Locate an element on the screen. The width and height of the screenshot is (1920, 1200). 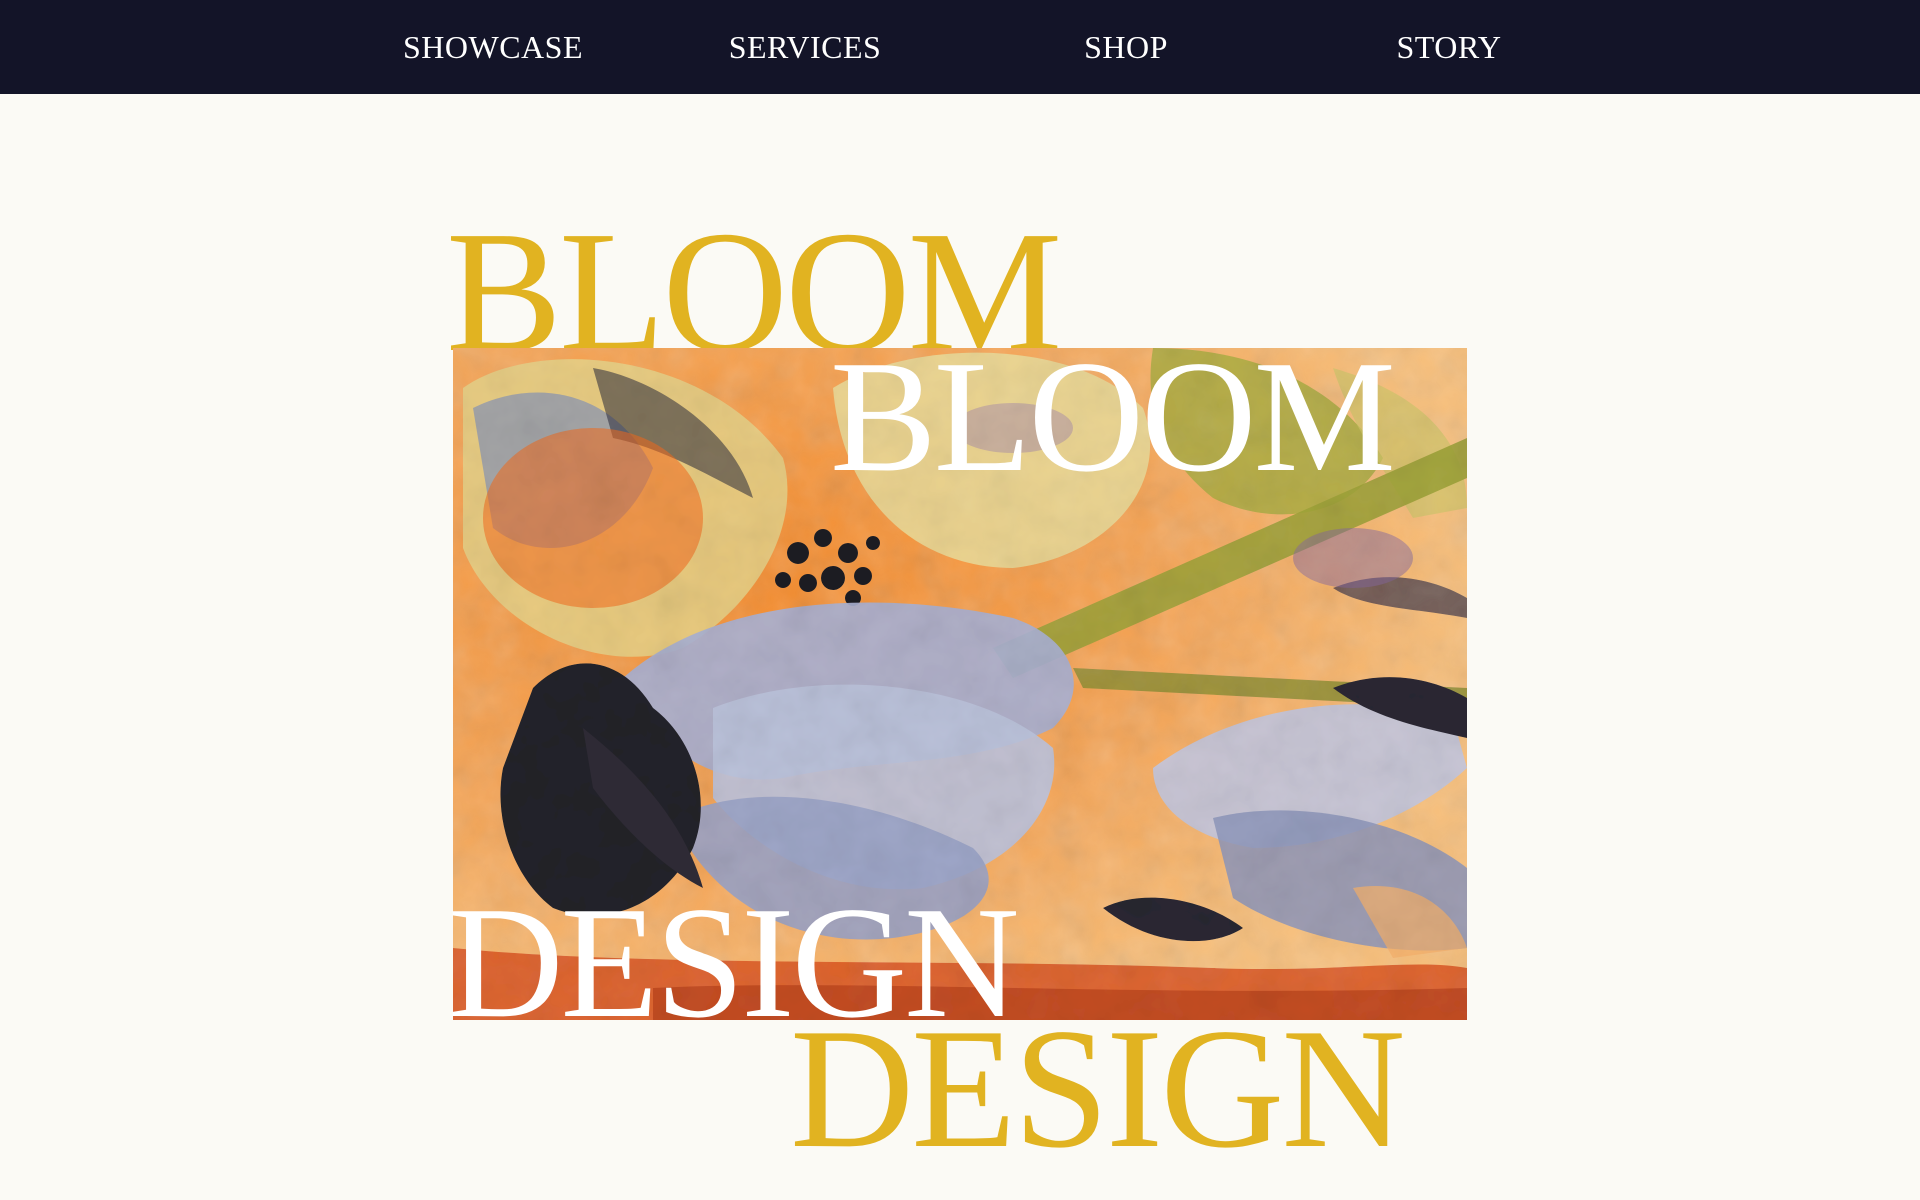
nav-item-showcase: SHOWCASE is located at coordinates (493, 47).